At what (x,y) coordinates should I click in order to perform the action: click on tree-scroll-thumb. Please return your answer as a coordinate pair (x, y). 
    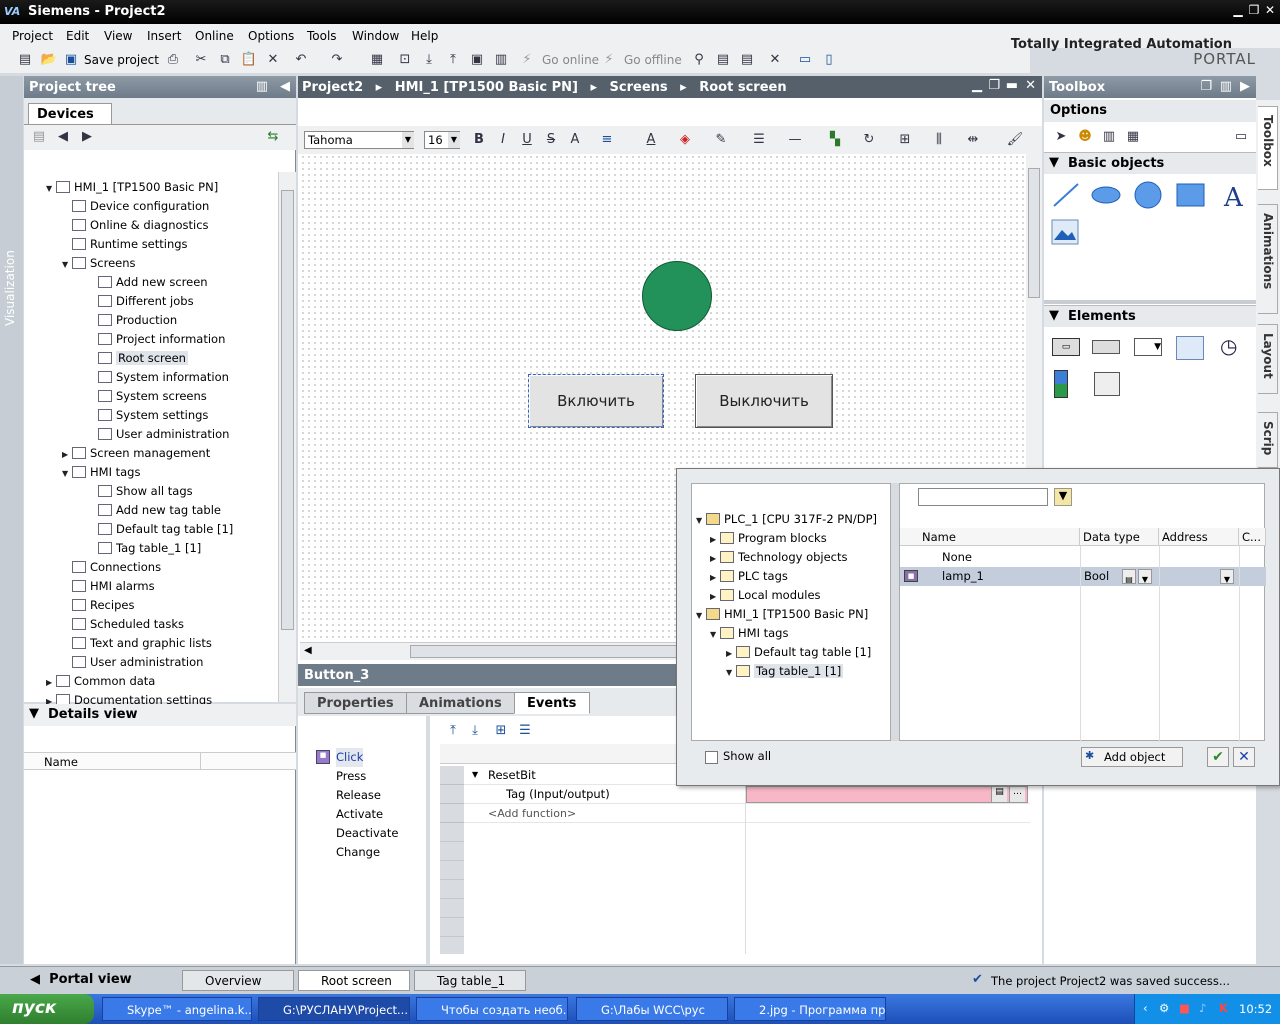
    Looking at the image, I should click on (287, 410).